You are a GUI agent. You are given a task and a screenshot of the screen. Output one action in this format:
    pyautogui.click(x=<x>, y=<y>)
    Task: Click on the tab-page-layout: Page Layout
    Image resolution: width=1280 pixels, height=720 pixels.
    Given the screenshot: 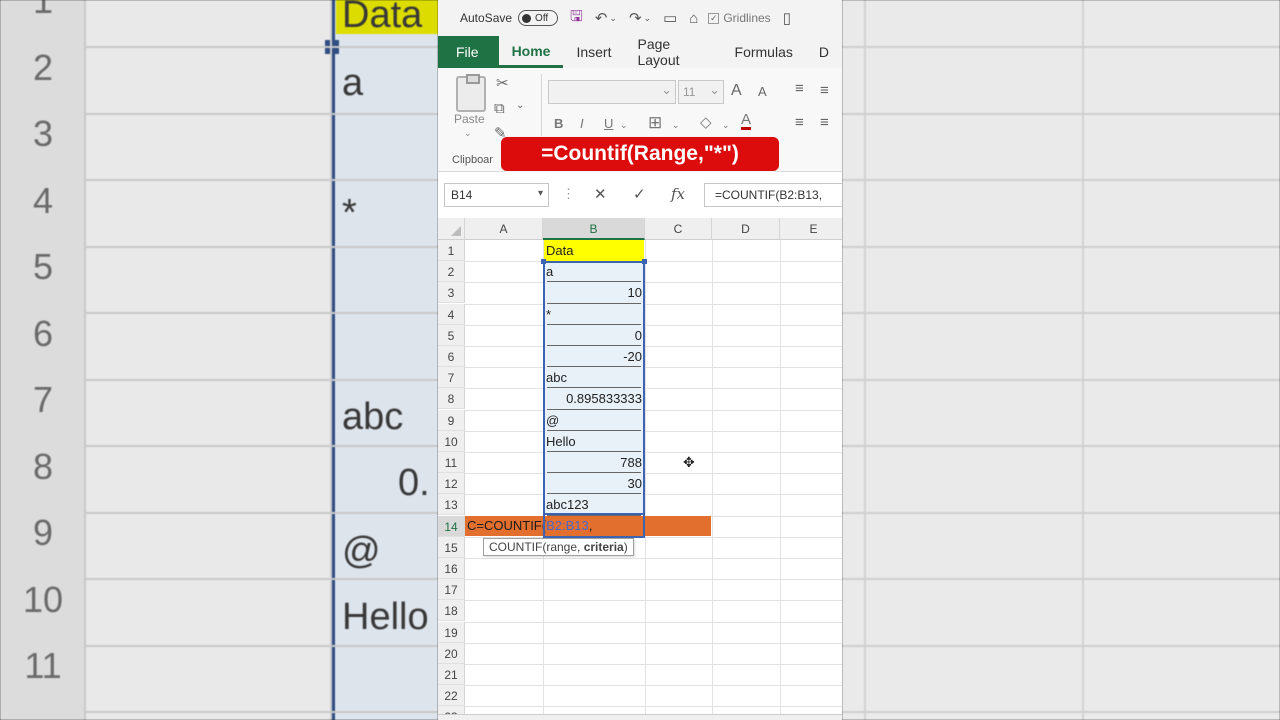 What is the action you would take?
    pyautogui.click(x=672, y=52)
    